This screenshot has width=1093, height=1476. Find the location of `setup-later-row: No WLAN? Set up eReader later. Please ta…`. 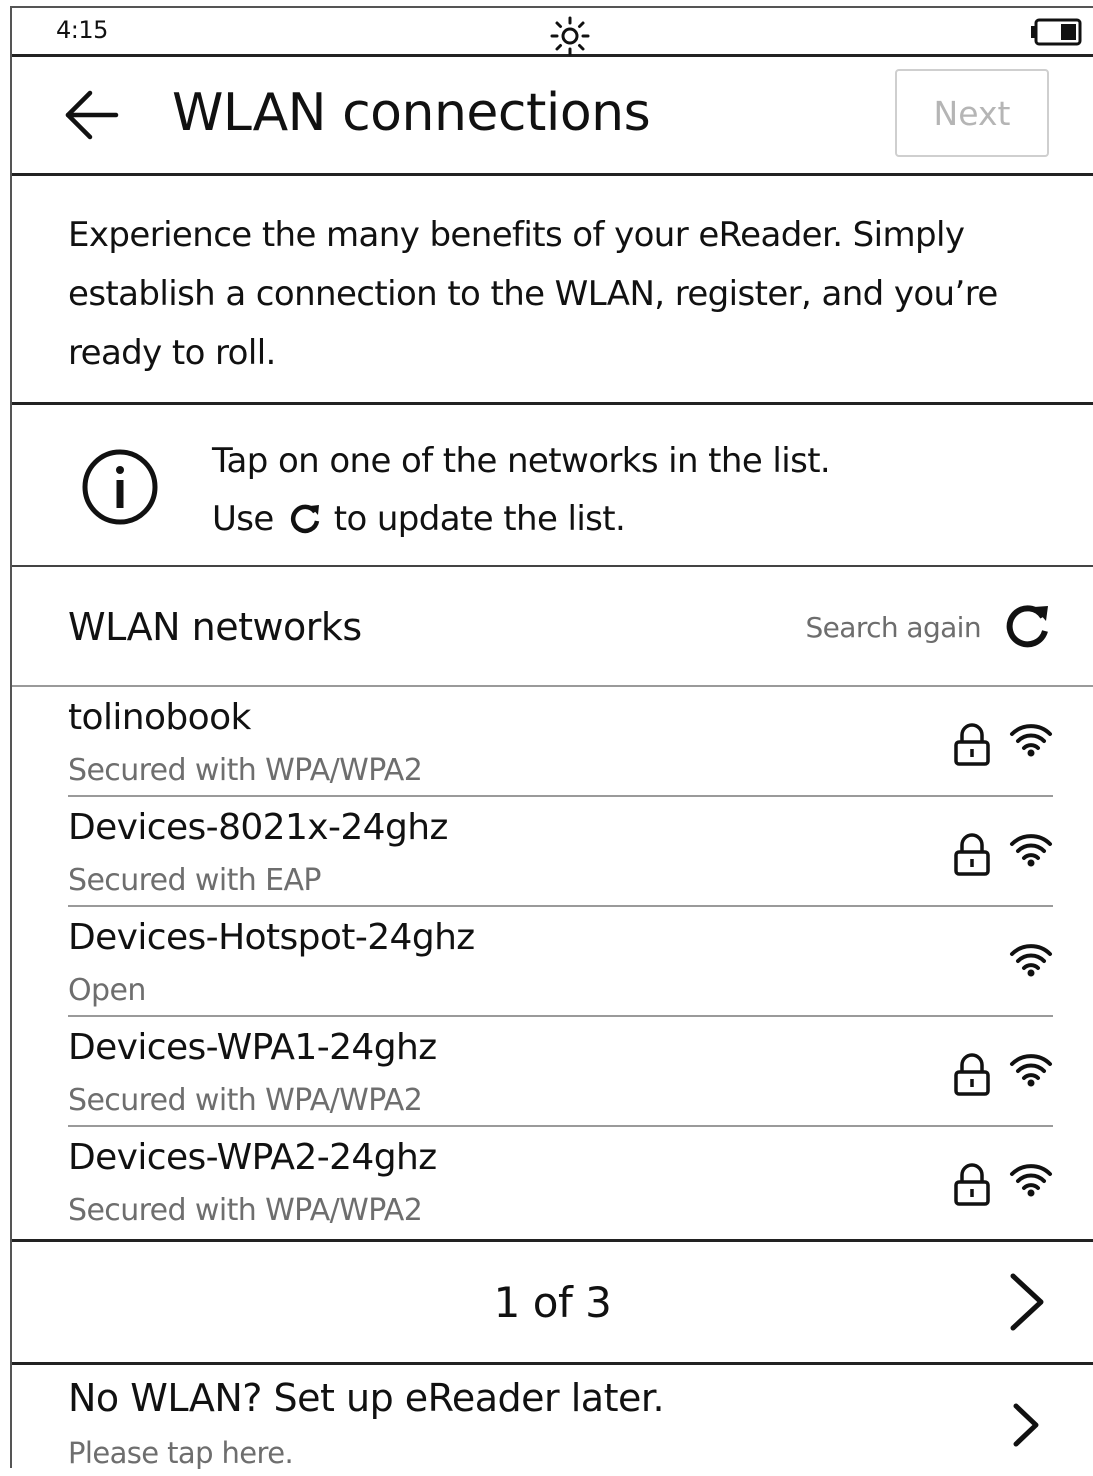

setup-later-row: No WLAN? Set up eReader later. Please ta… is located at coordinates (552, 1419).